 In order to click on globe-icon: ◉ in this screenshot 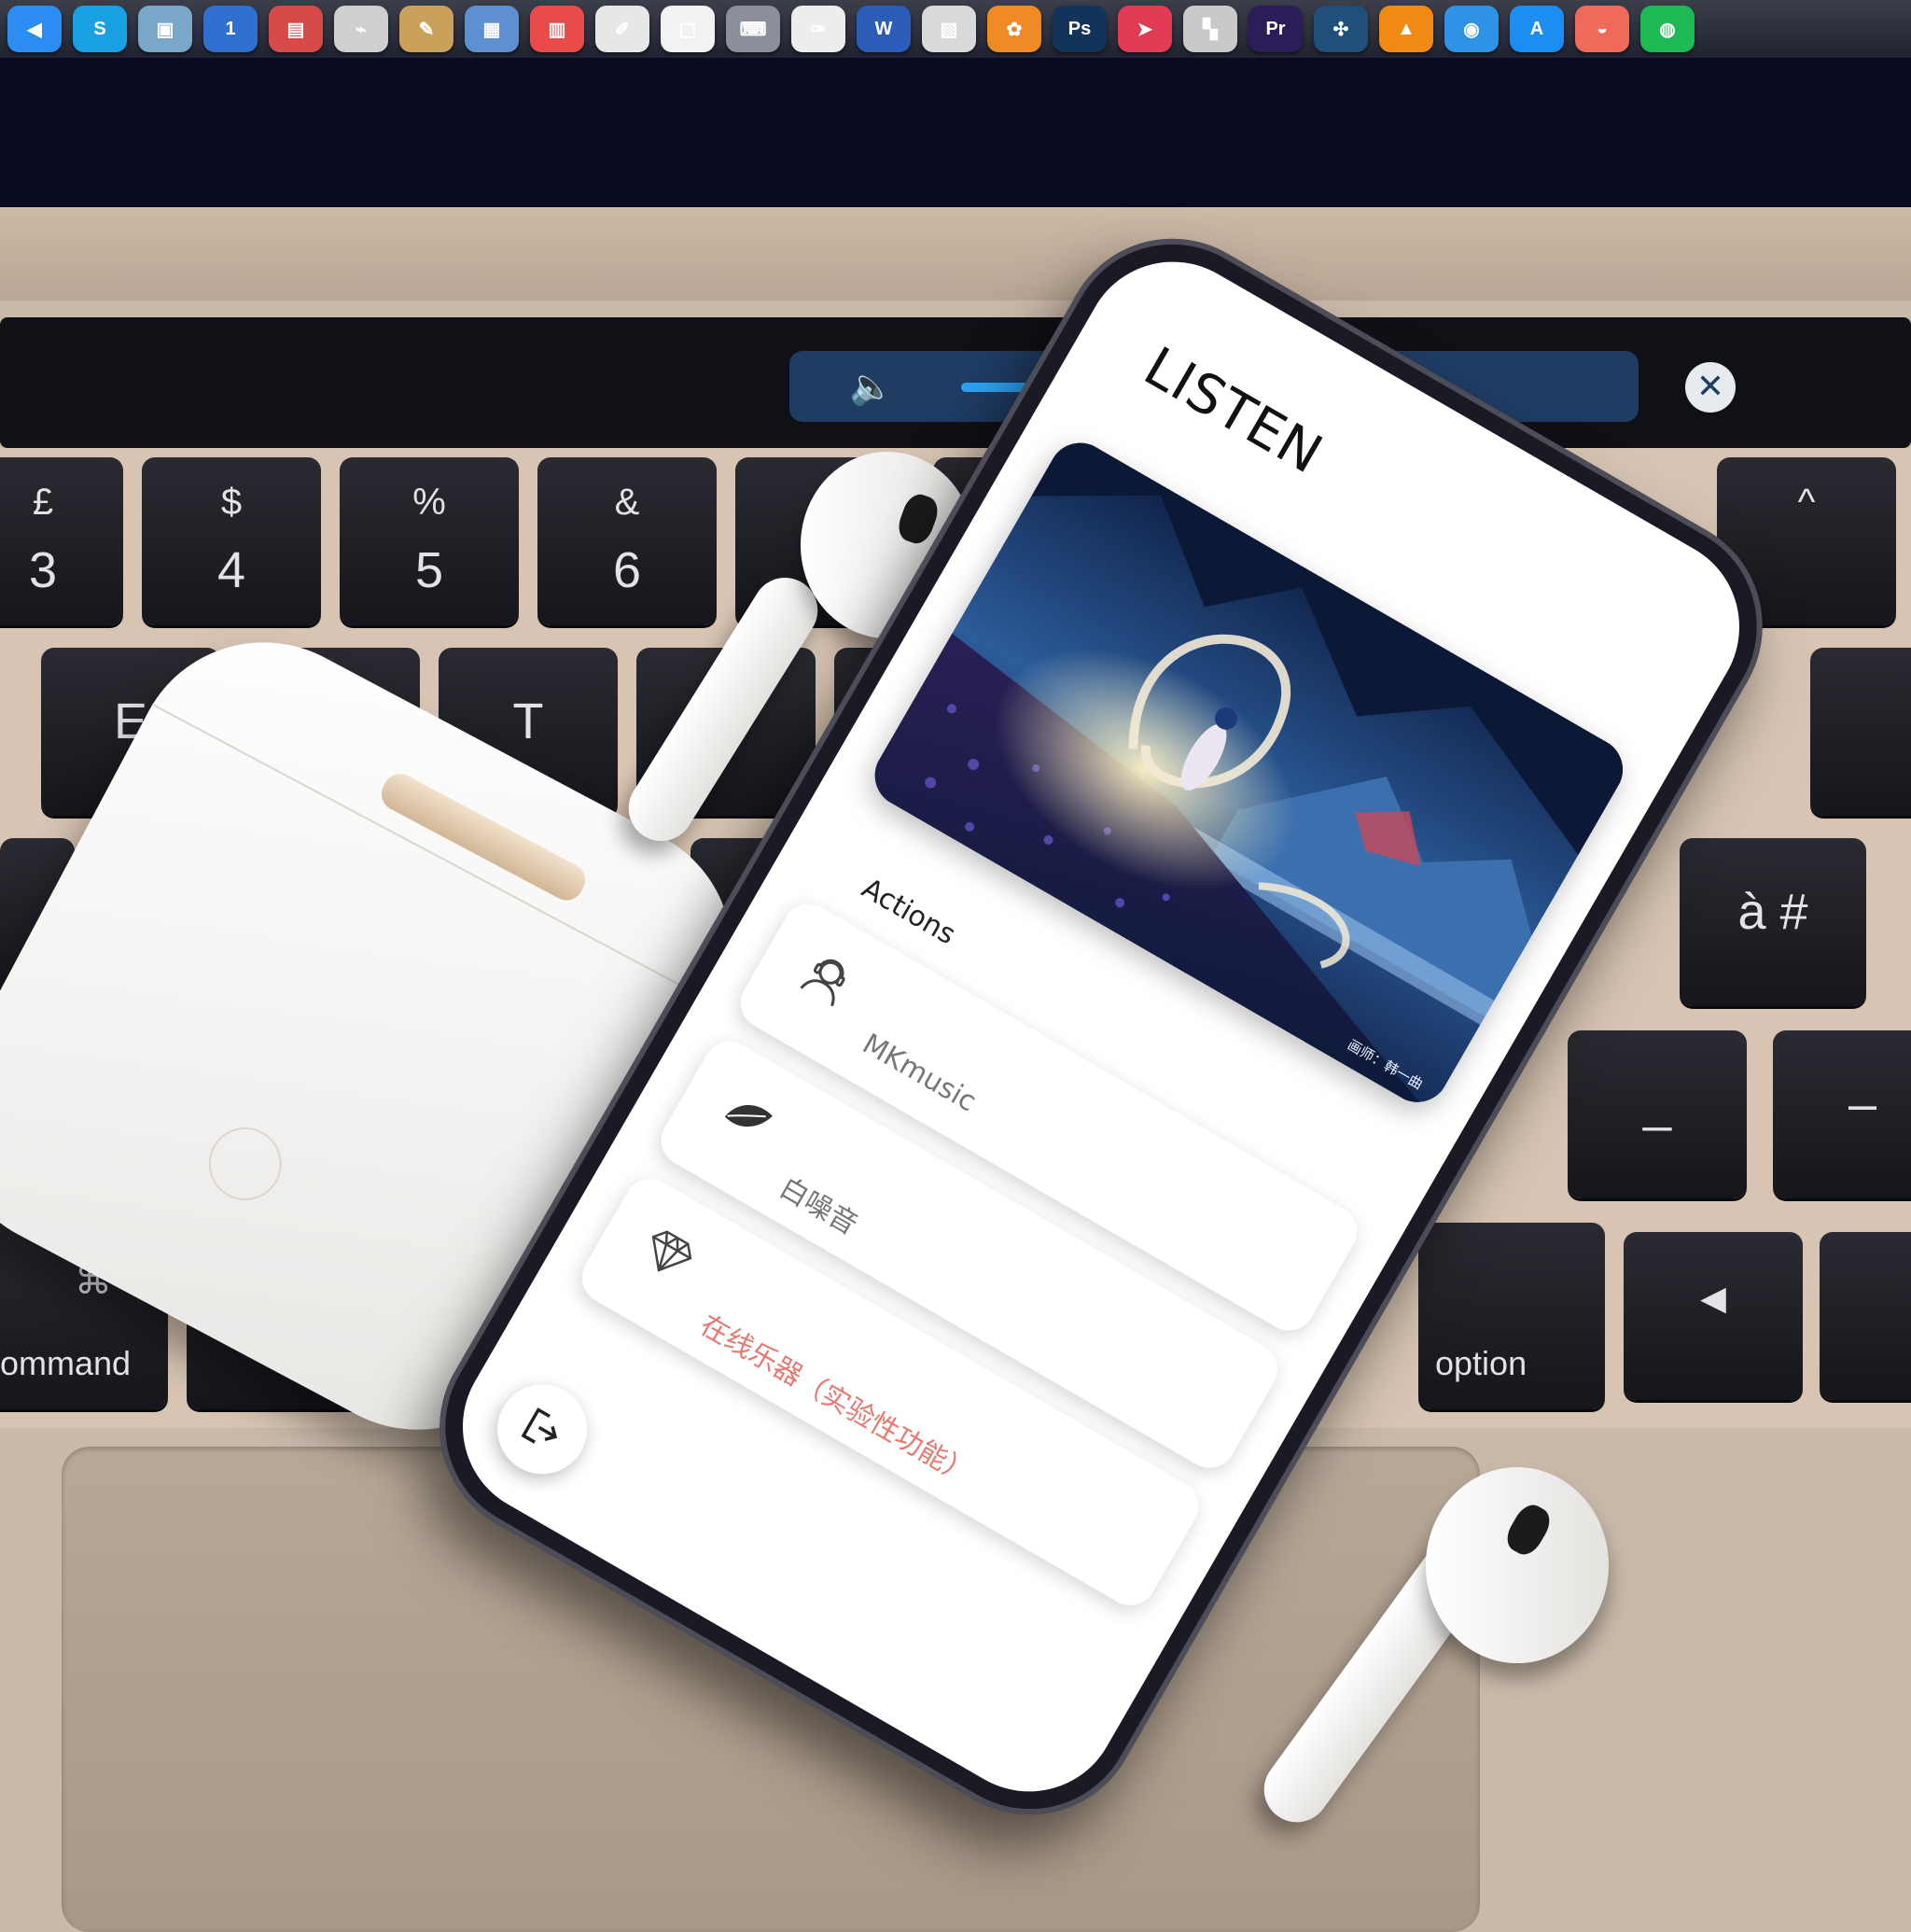, I will do `click(1471, 29)`.